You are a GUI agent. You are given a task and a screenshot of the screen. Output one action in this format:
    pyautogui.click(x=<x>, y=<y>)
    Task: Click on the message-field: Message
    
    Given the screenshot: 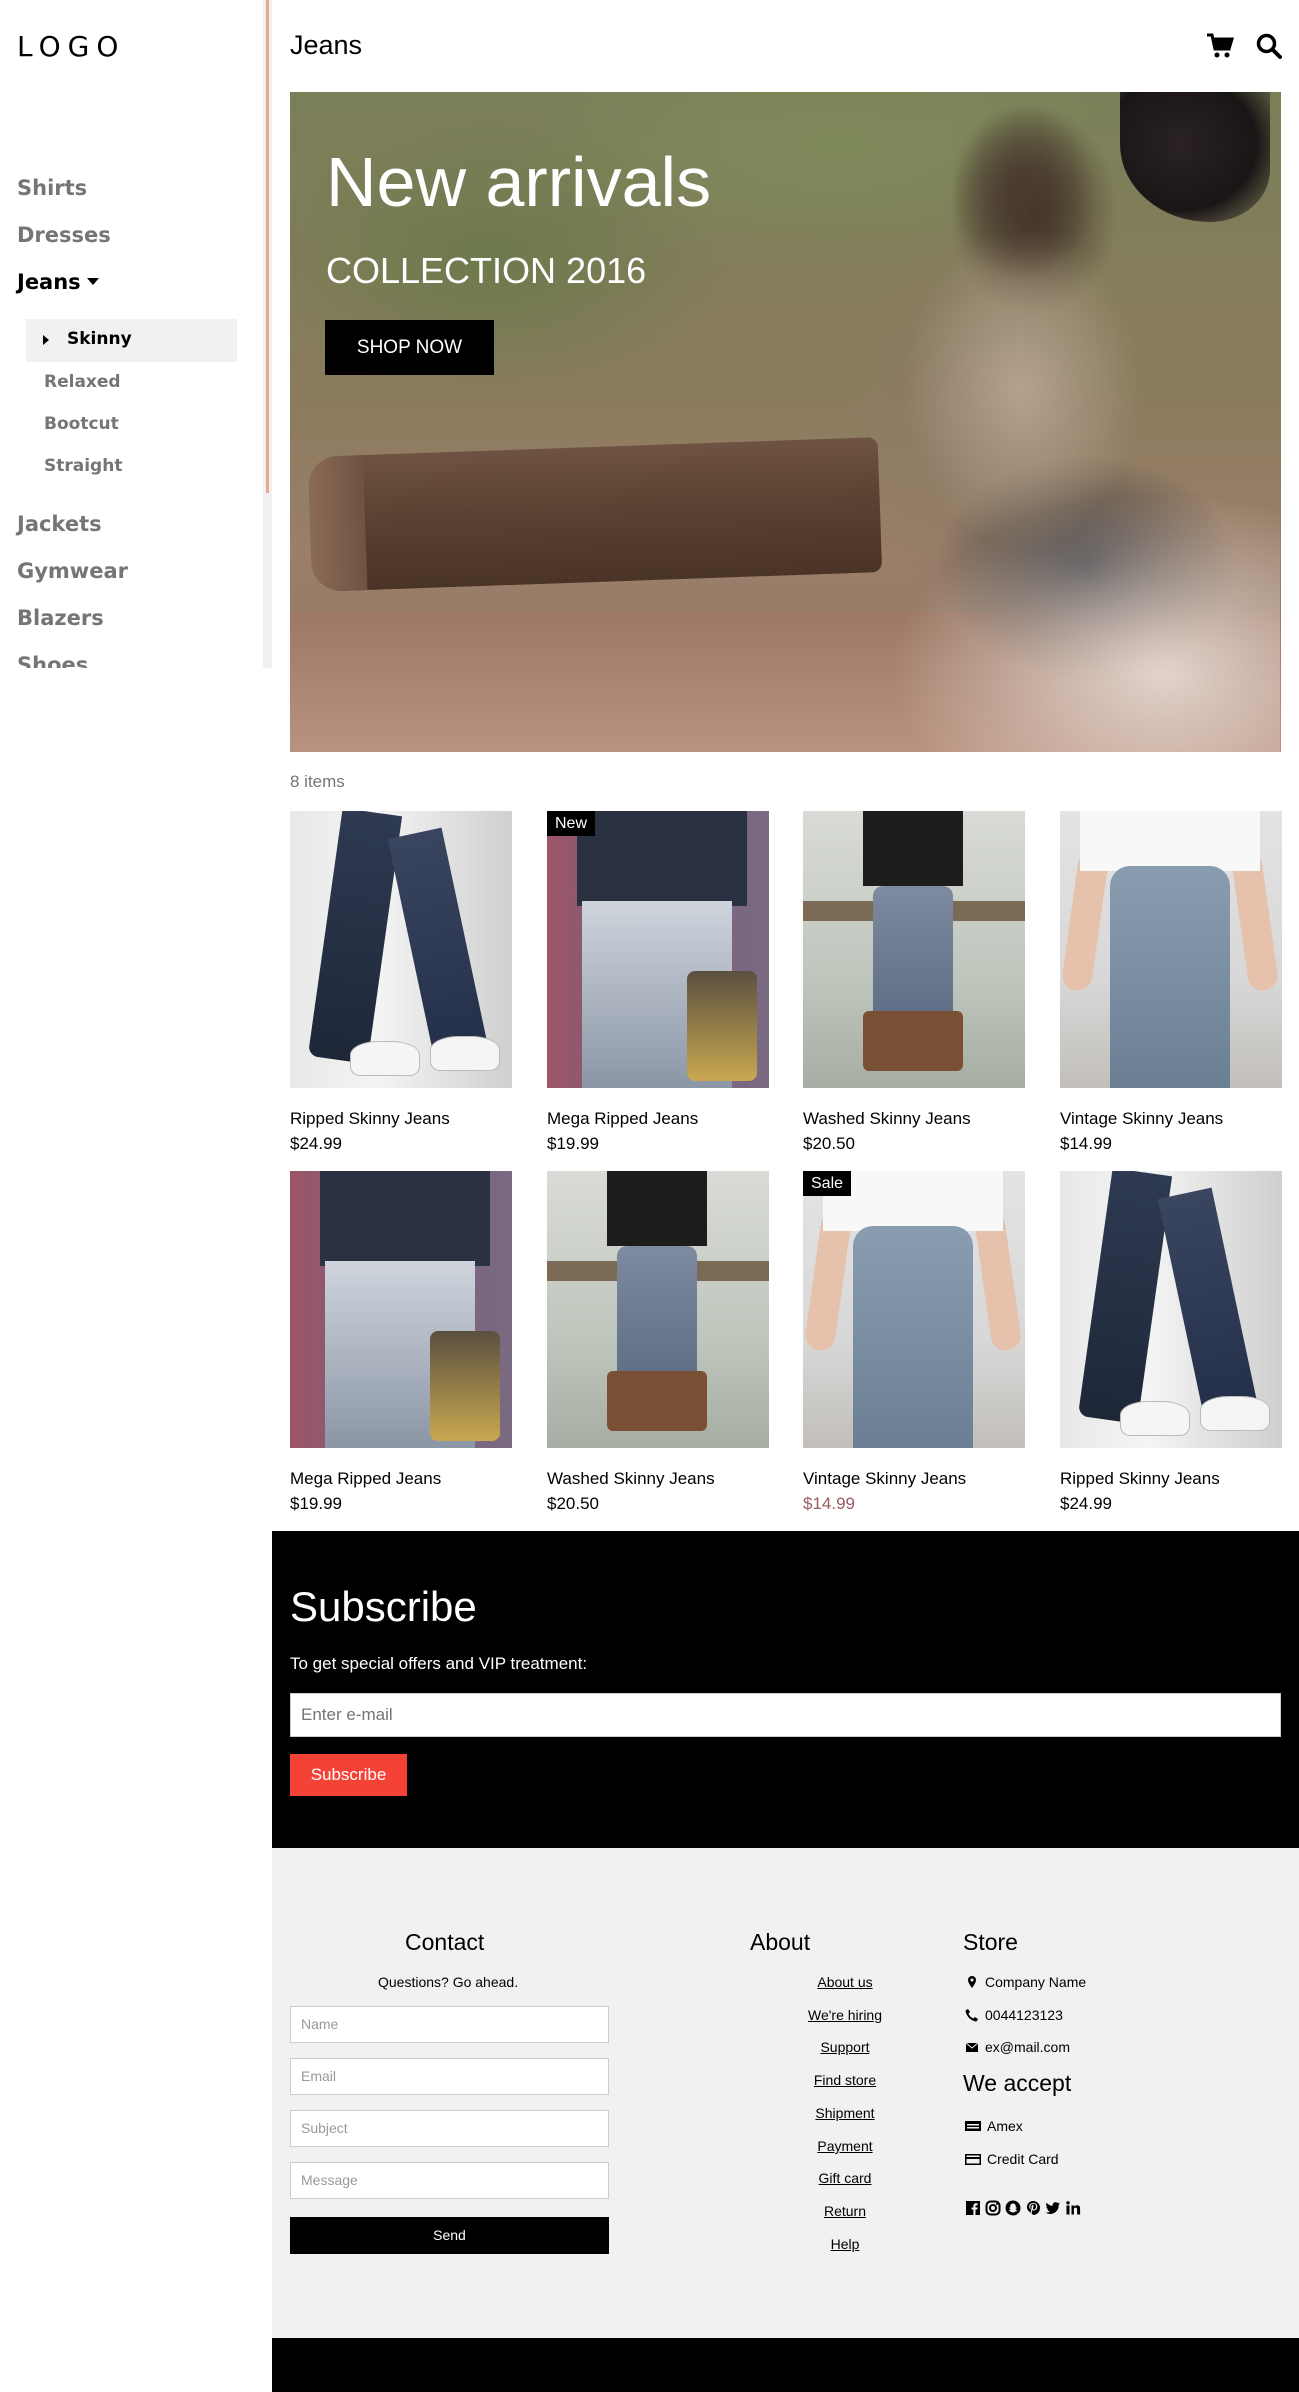 What is the action you would take?
    pyautogui.click(x=449, y=2180)
    